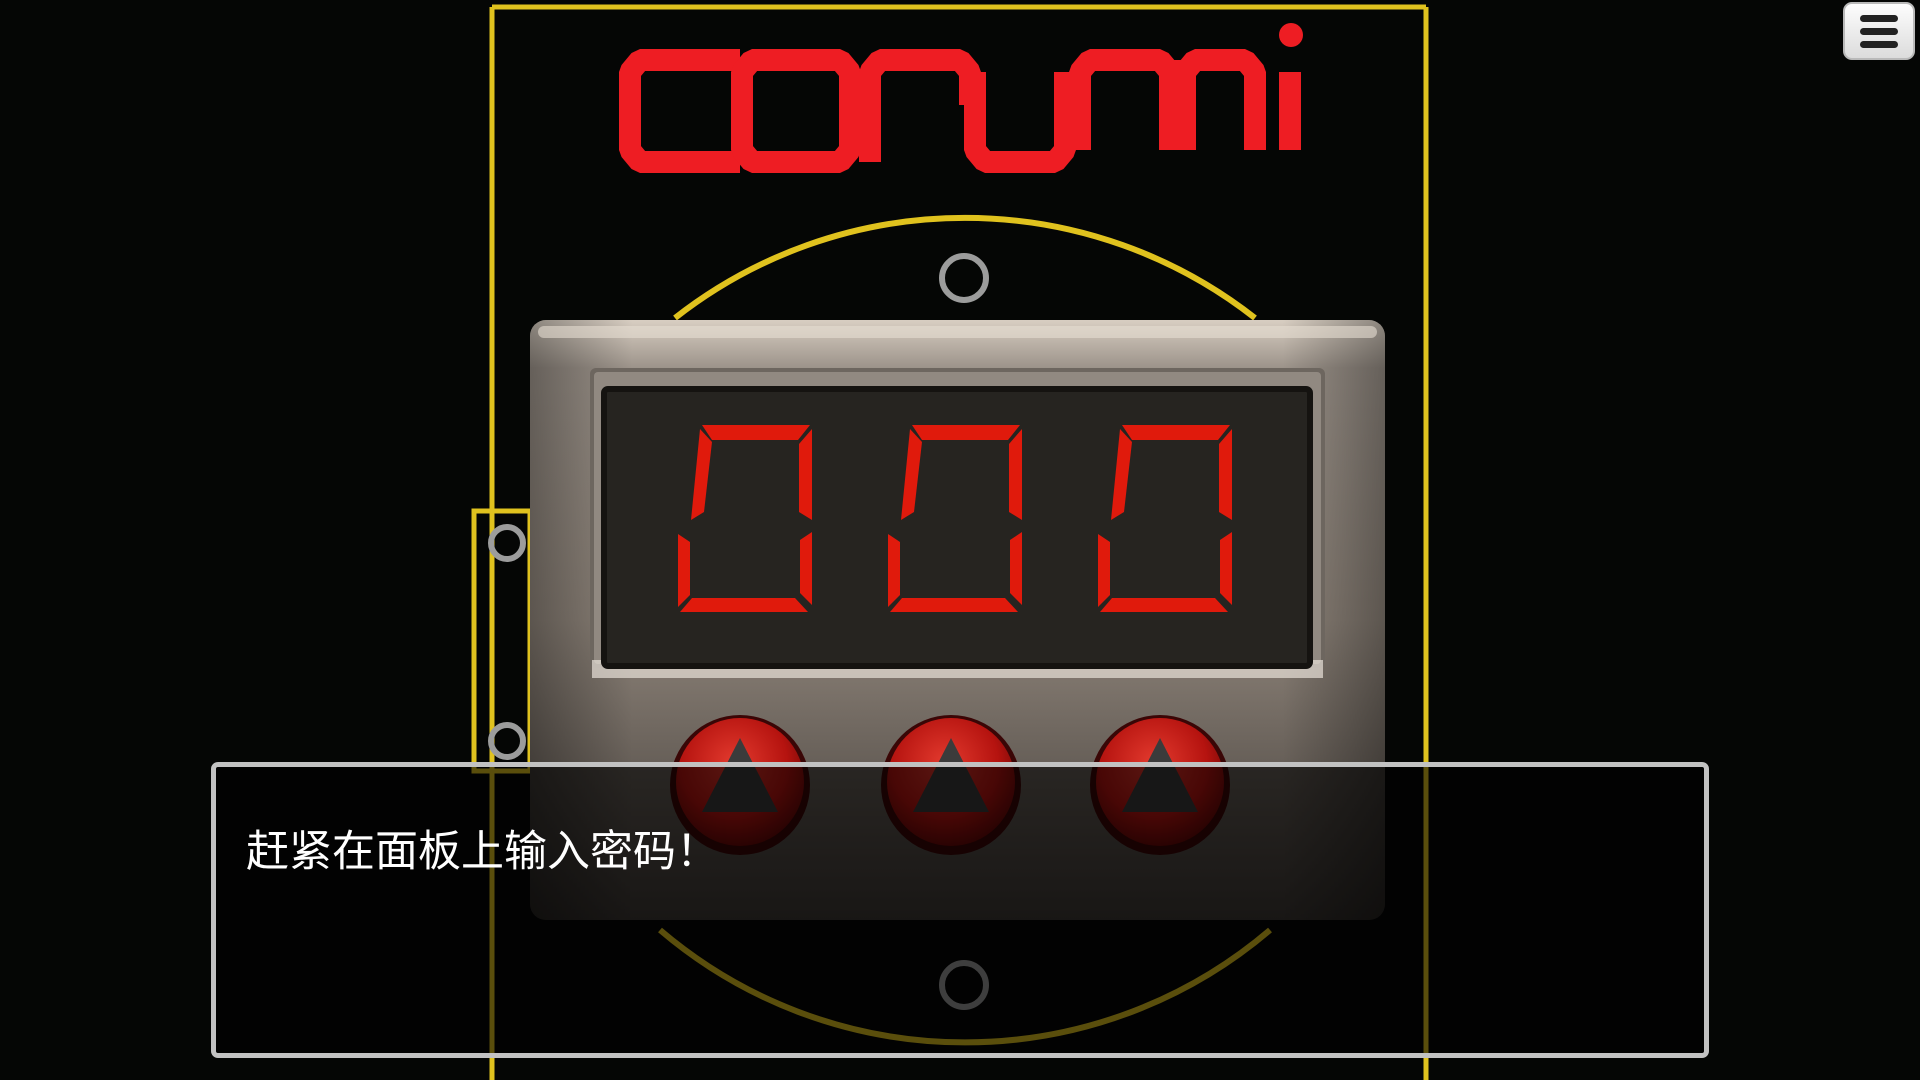 The image size is (1920, 1080). Describe the element at coordinates (964, 278) in the screenshot. I see `screw-hole-top` at that location.